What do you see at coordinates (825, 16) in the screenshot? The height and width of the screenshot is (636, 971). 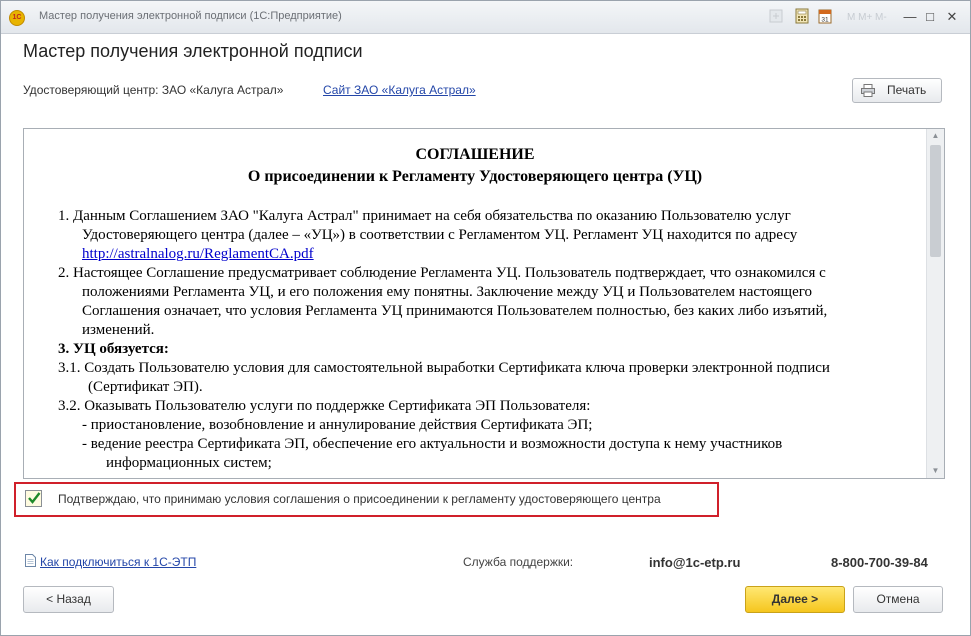 I see `calendar-icon: 31` at bounding box center [825, 16].